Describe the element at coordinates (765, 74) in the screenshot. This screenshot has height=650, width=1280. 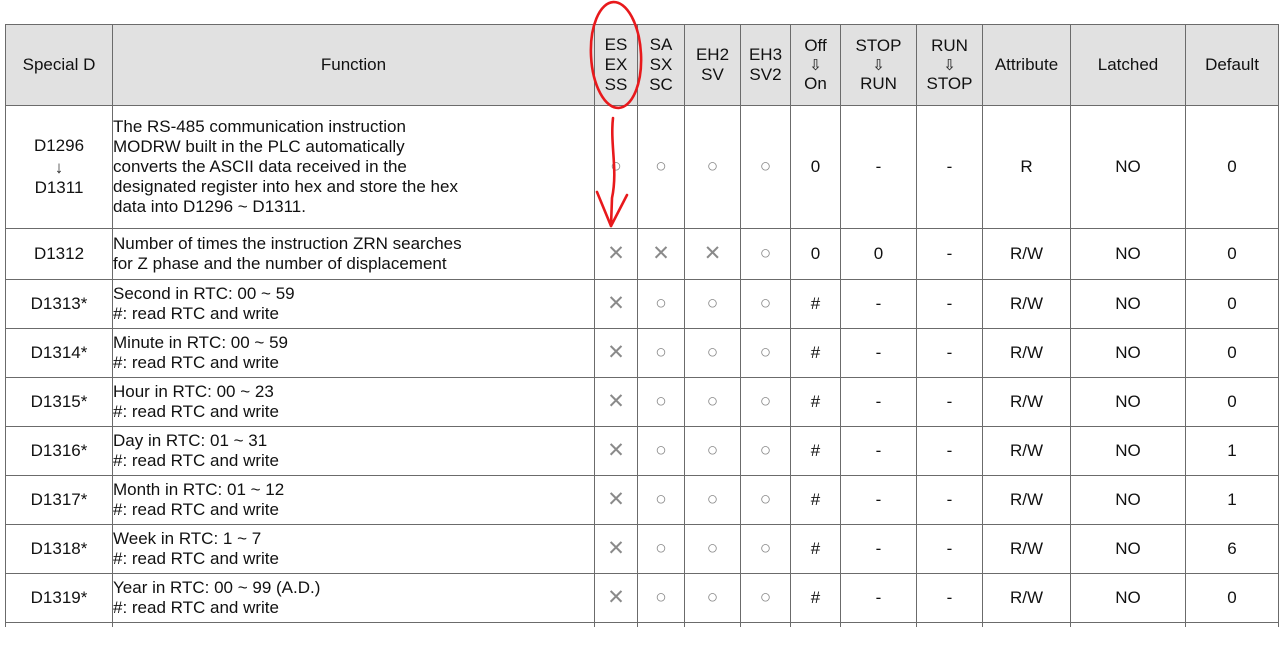
I see `header-eh3-line2: SV2` at that location.